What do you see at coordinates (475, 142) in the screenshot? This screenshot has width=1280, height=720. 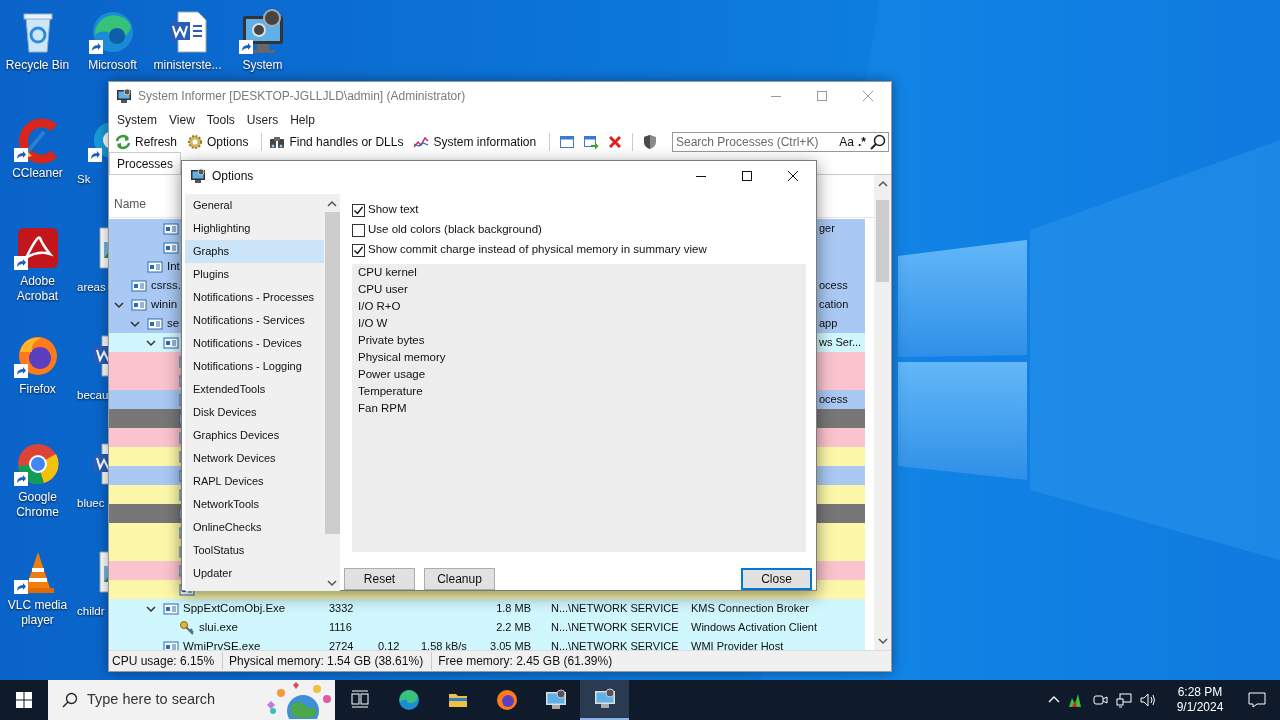 I see `toolbar-button: System information` at bounding box center [475, 142].